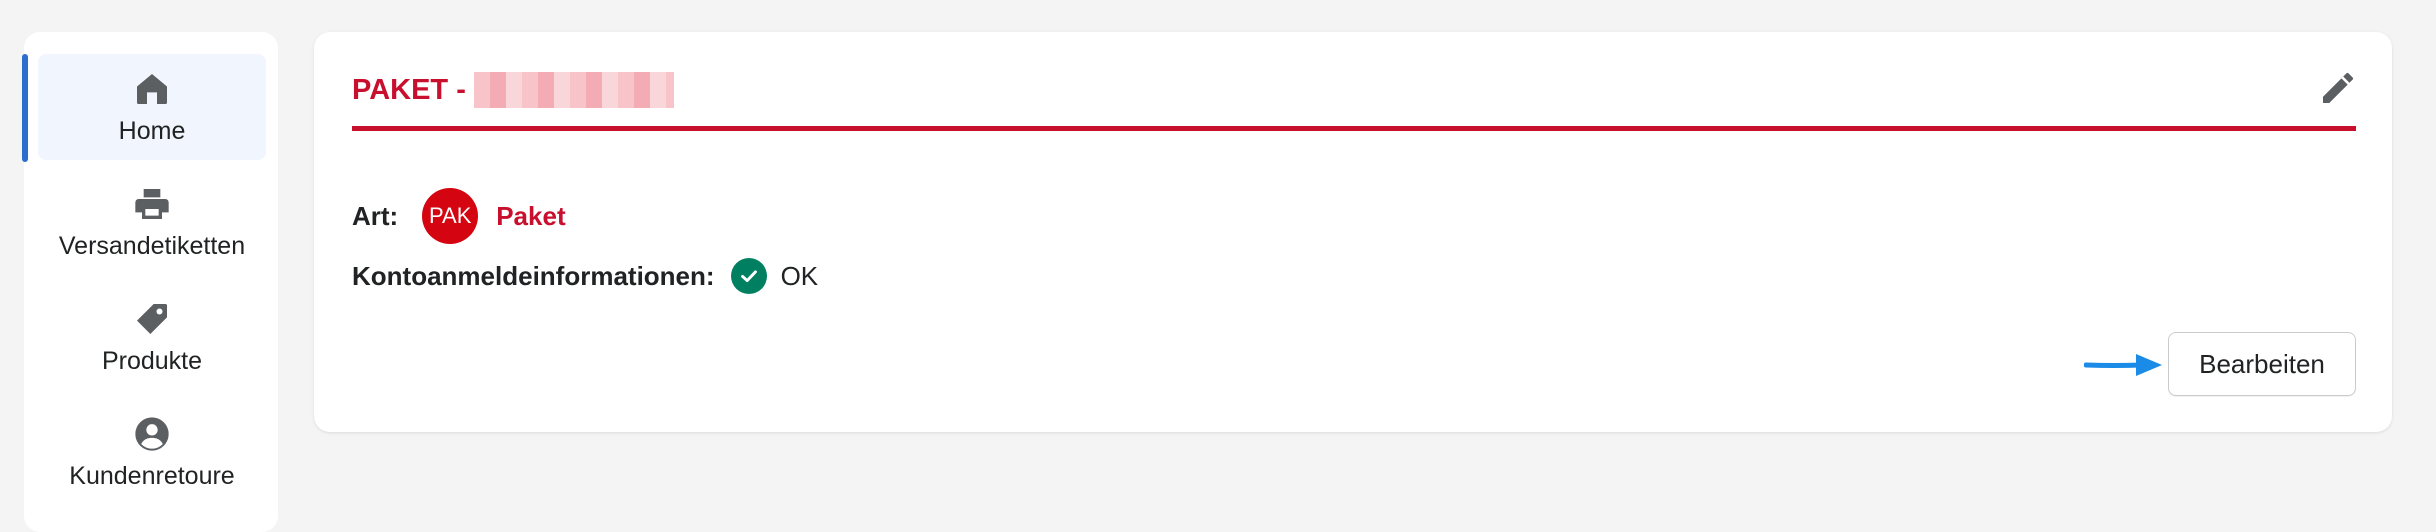 The image size is (2436, 532). What do you see at coordinates (2262, 364) in the screenshot?
I see `edit-button: Bearbeiten` at bounding box center [2262, 364].